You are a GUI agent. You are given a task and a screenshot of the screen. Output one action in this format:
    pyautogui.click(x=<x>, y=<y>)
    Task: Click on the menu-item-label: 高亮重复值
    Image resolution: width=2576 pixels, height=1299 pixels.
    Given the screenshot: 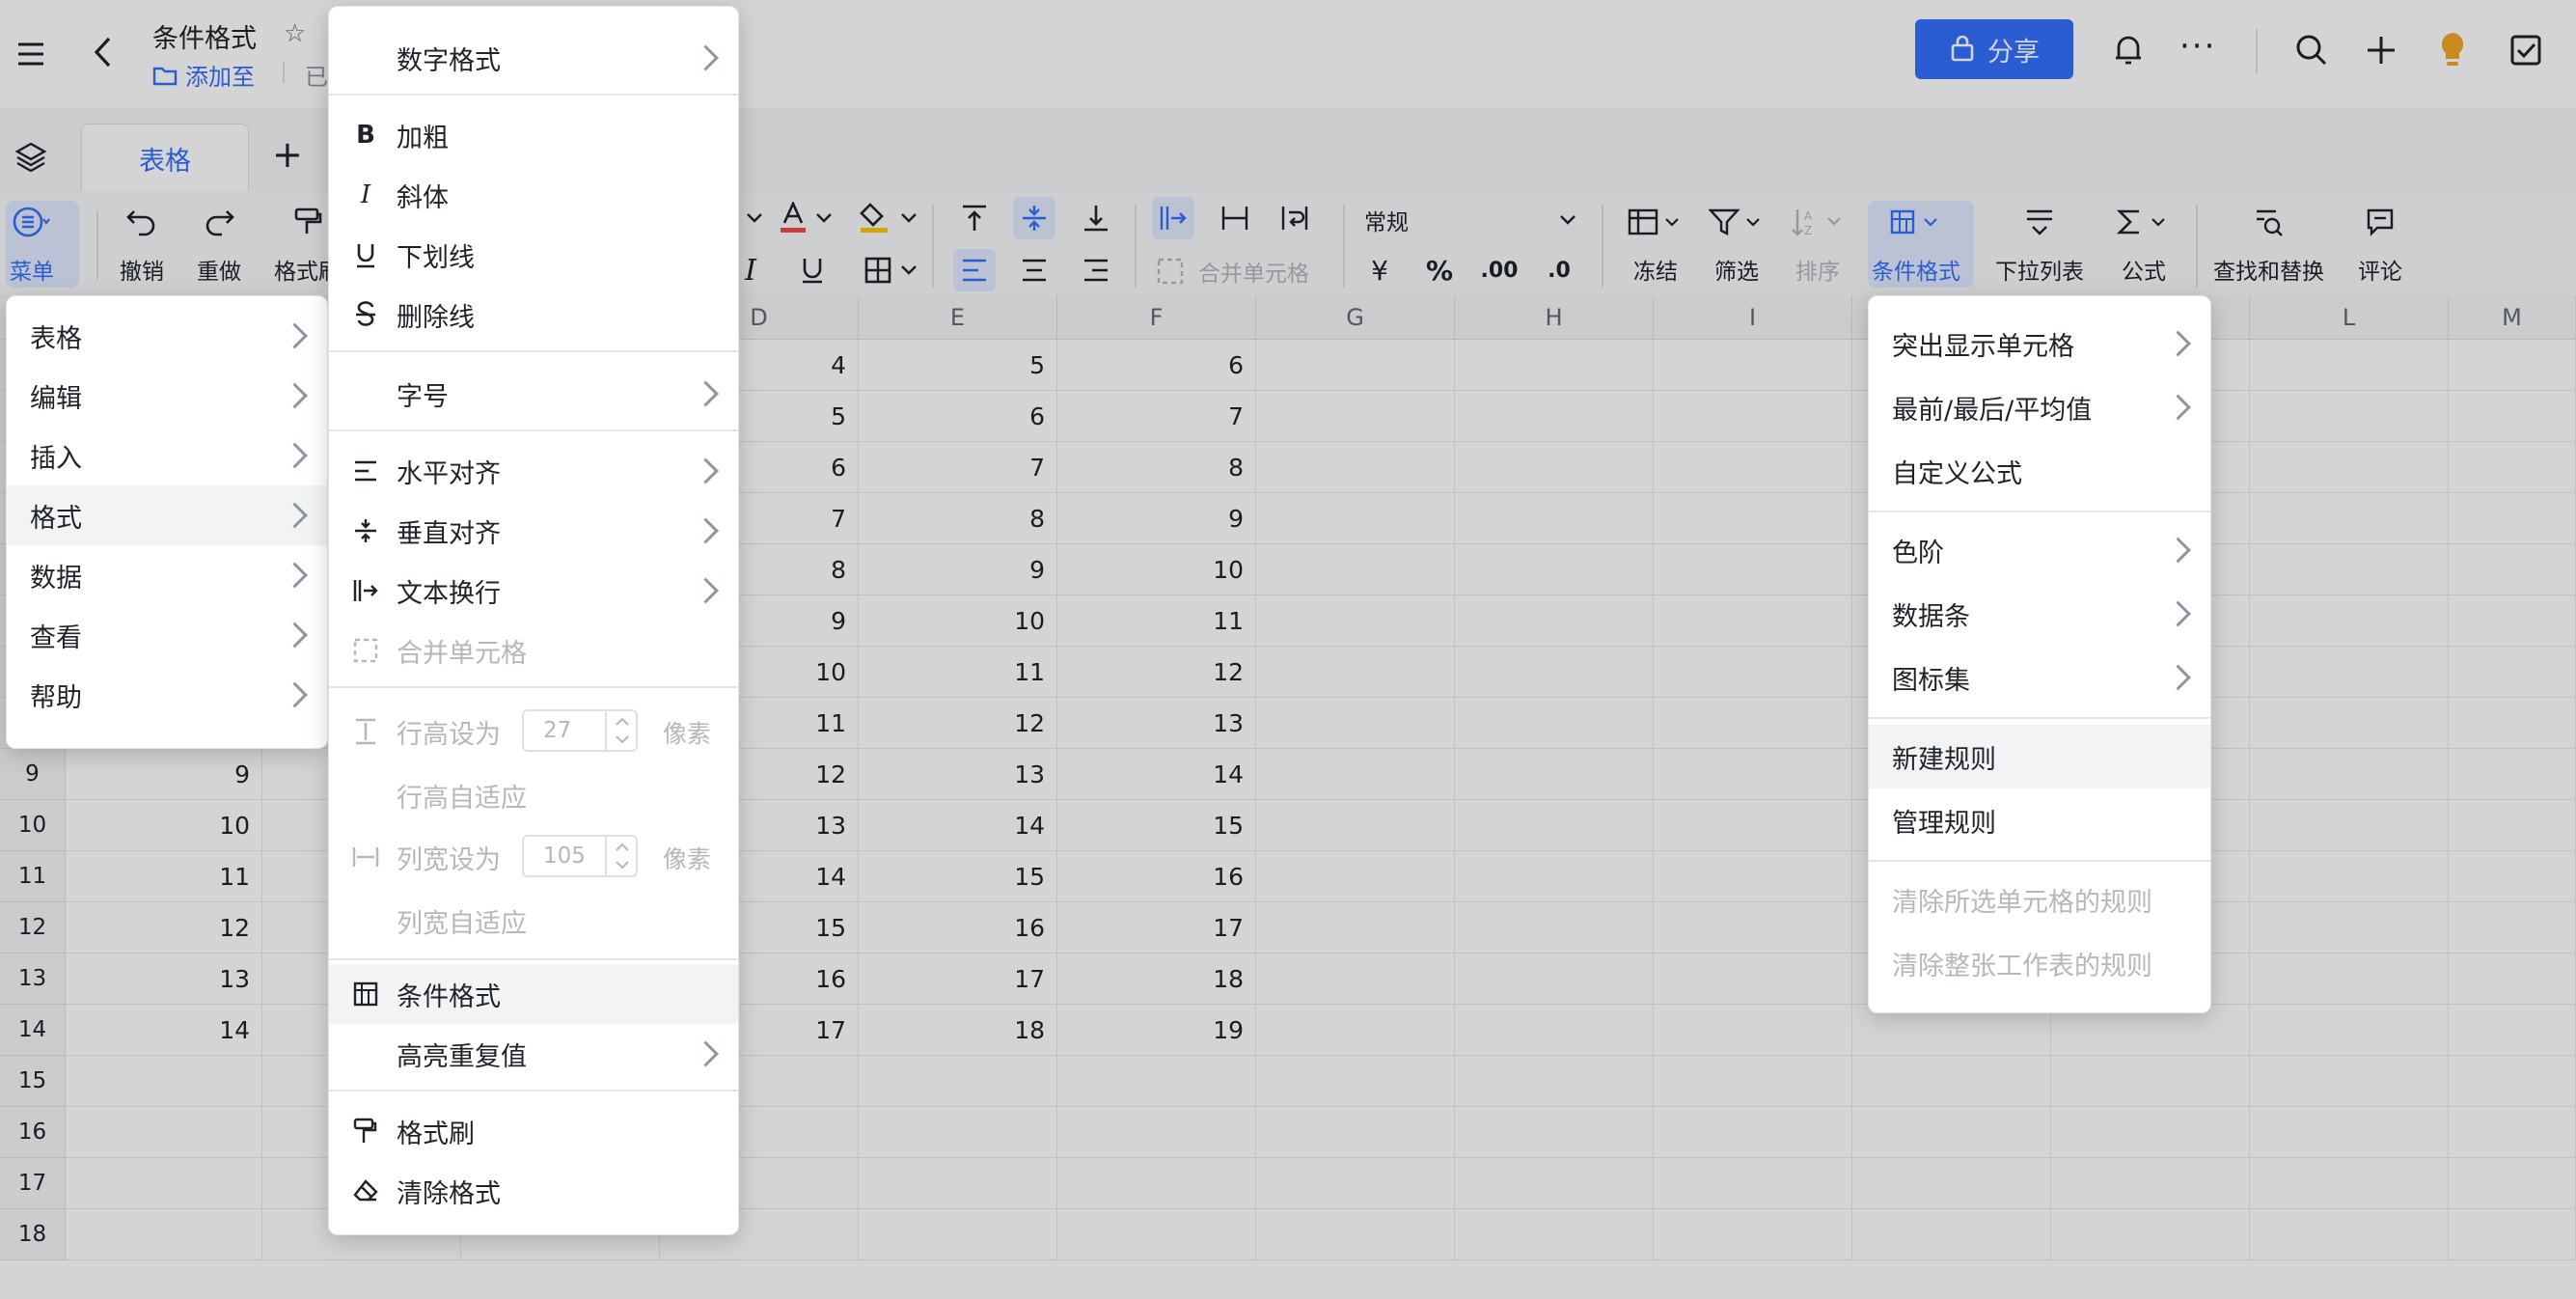 What is the action you would take?
    pyautogui.click(x=462, y=1056)
    